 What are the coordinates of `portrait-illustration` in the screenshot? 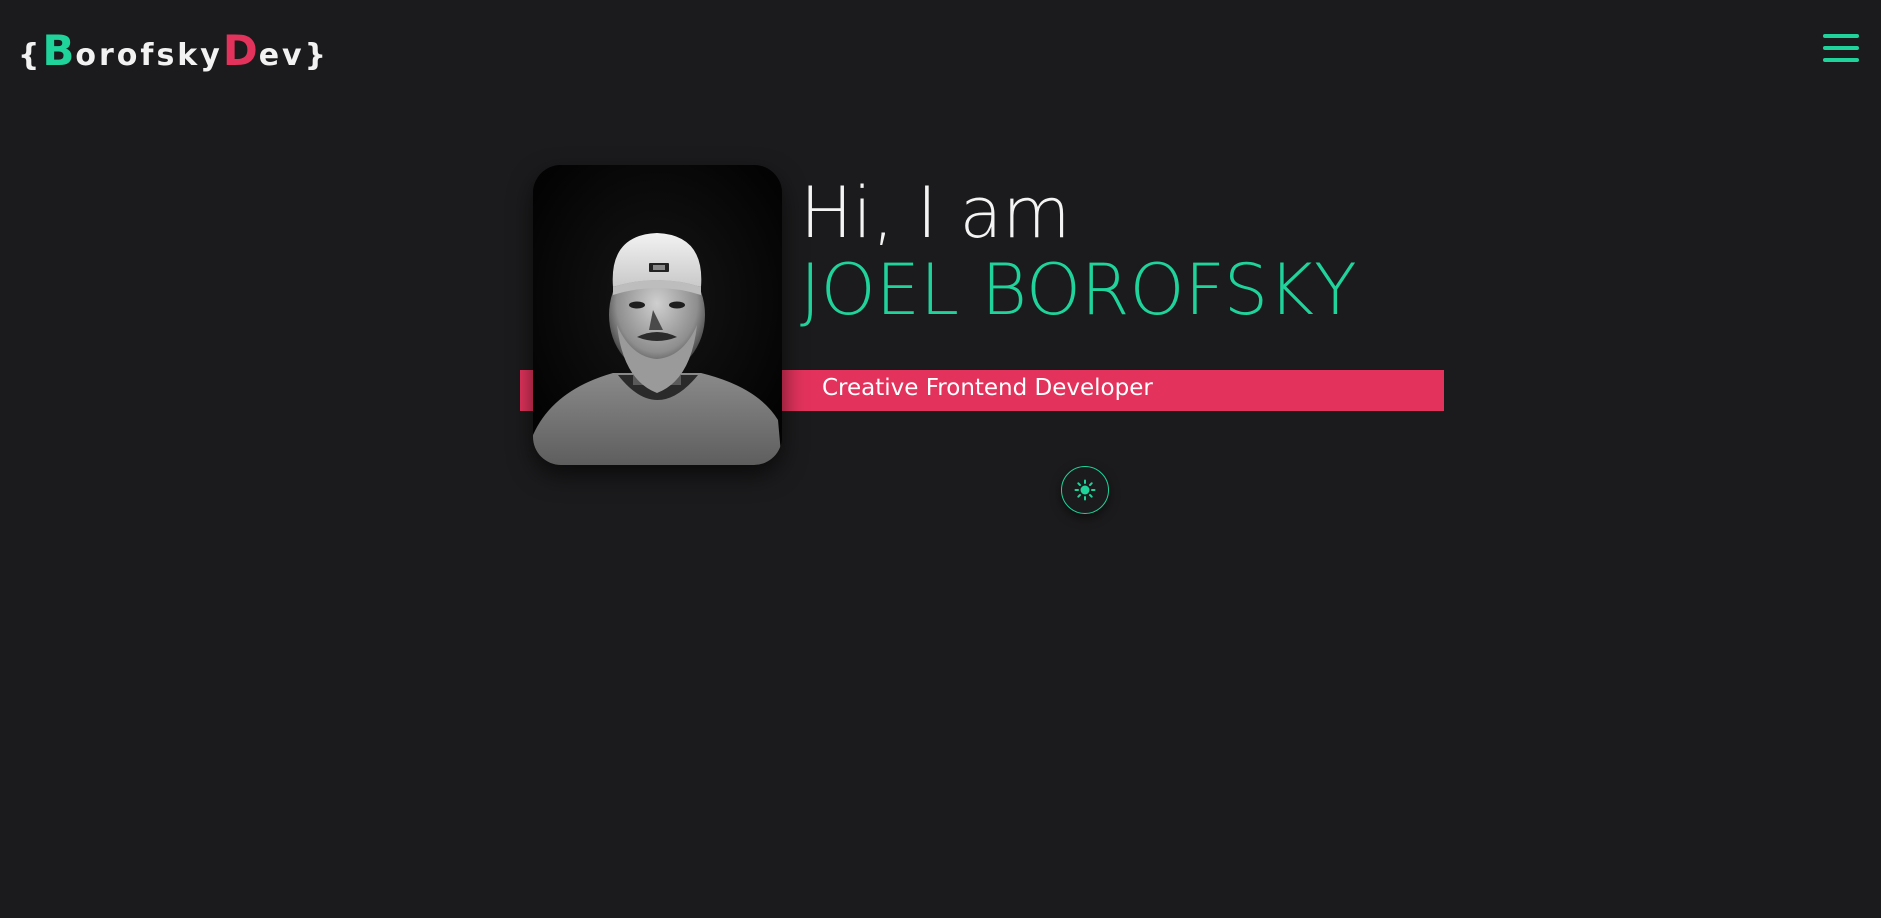 It's located at (657, 315).